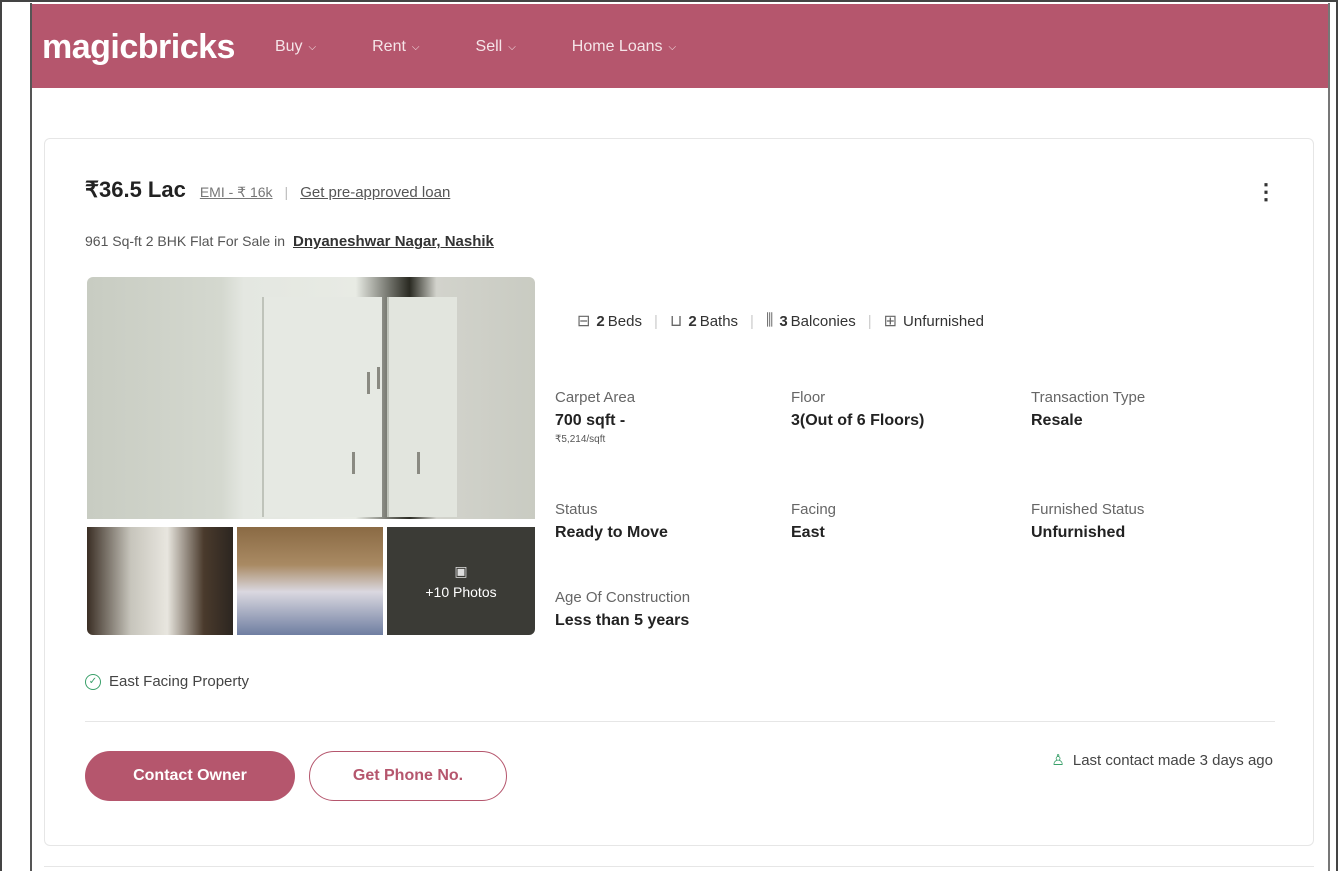 This screenshot has width=1338, height=871. Describe the element at coordinates (858, 420) in the screenshot. I see `floor-value: 3(Out of 6 Floors)` at that location.